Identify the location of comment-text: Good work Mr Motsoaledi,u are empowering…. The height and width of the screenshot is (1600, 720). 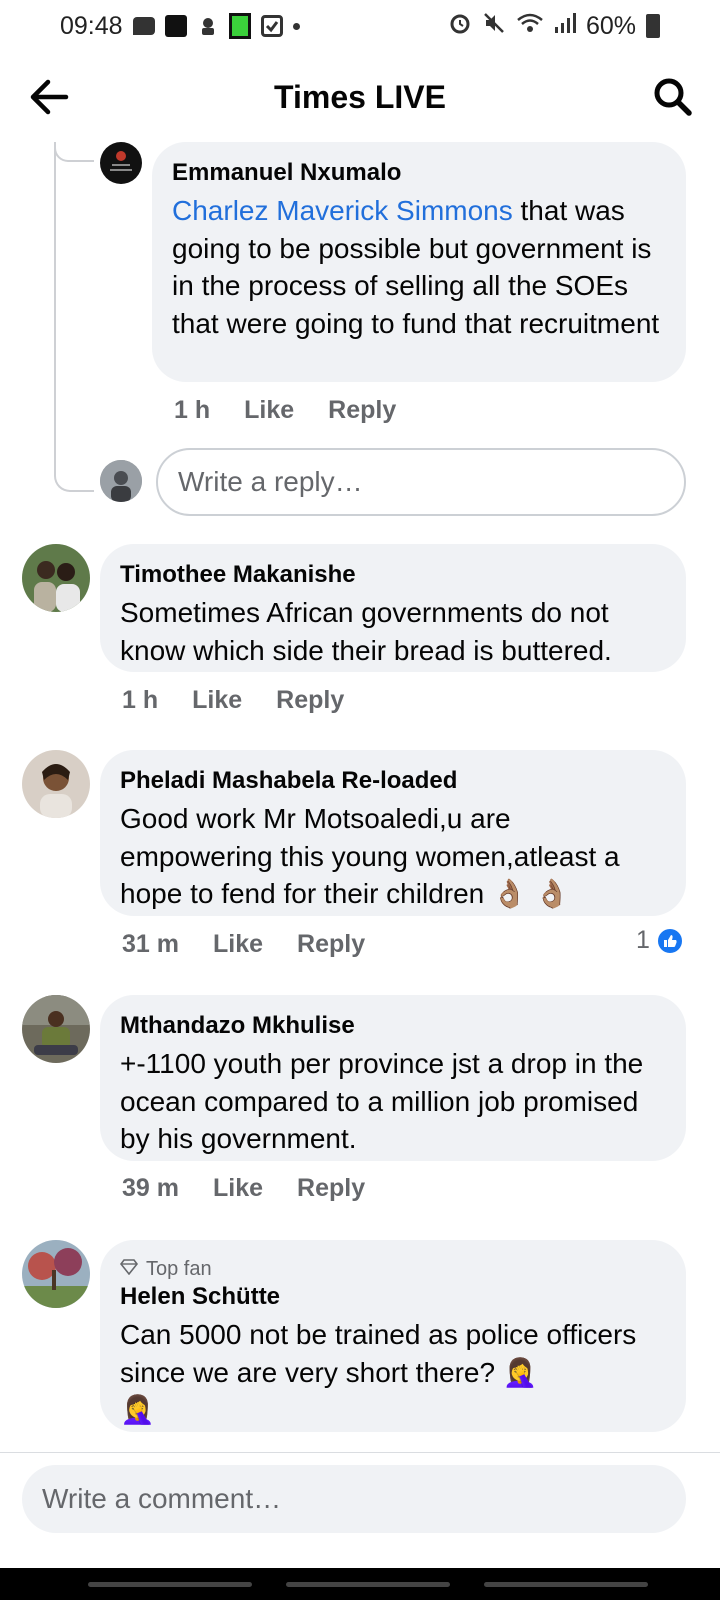
(370, 856).